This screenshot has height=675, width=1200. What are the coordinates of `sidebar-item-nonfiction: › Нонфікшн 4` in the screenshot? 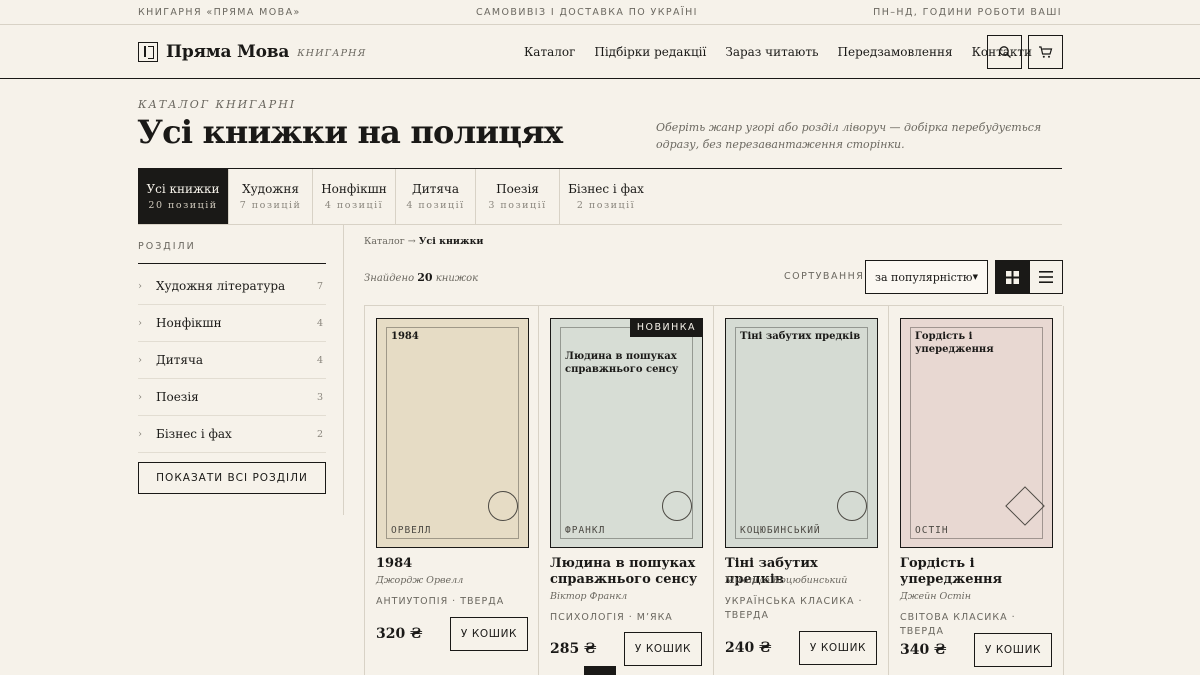 It's located at (232, 323).